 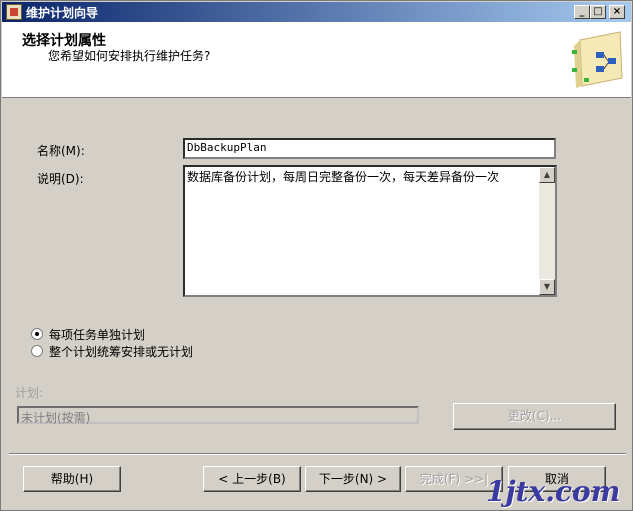 I want to click on description-text: 数据库备份计划，每周日完整备份一次，每天差异备份一次, so click(x=343, y=177).